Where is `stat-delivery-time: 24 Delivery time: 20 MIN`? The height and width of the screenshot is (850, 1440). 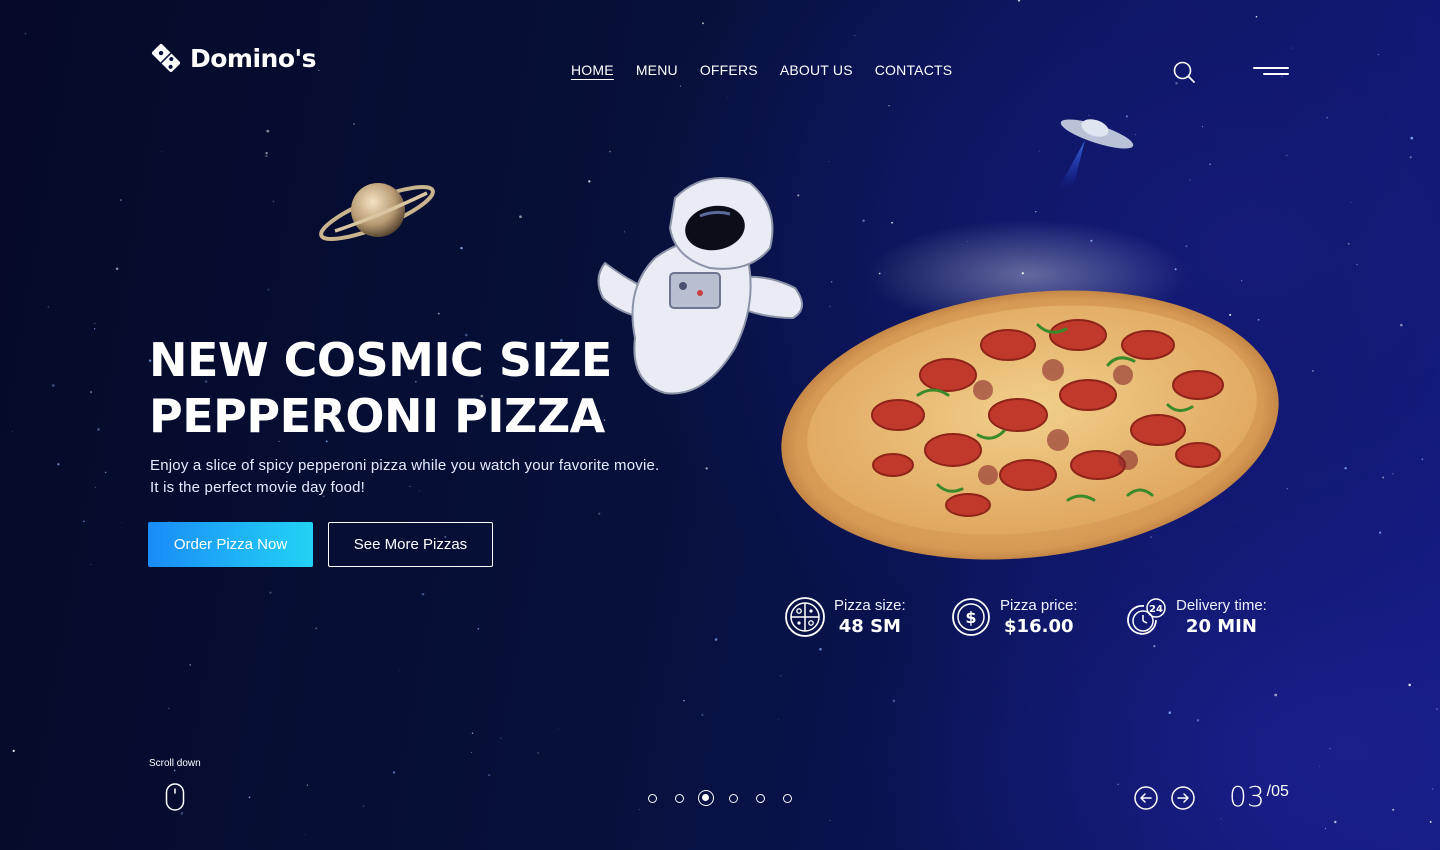
stat-delivery-time: 24 Delivery time: 20 MIN is located at coordinates (1196, 617).